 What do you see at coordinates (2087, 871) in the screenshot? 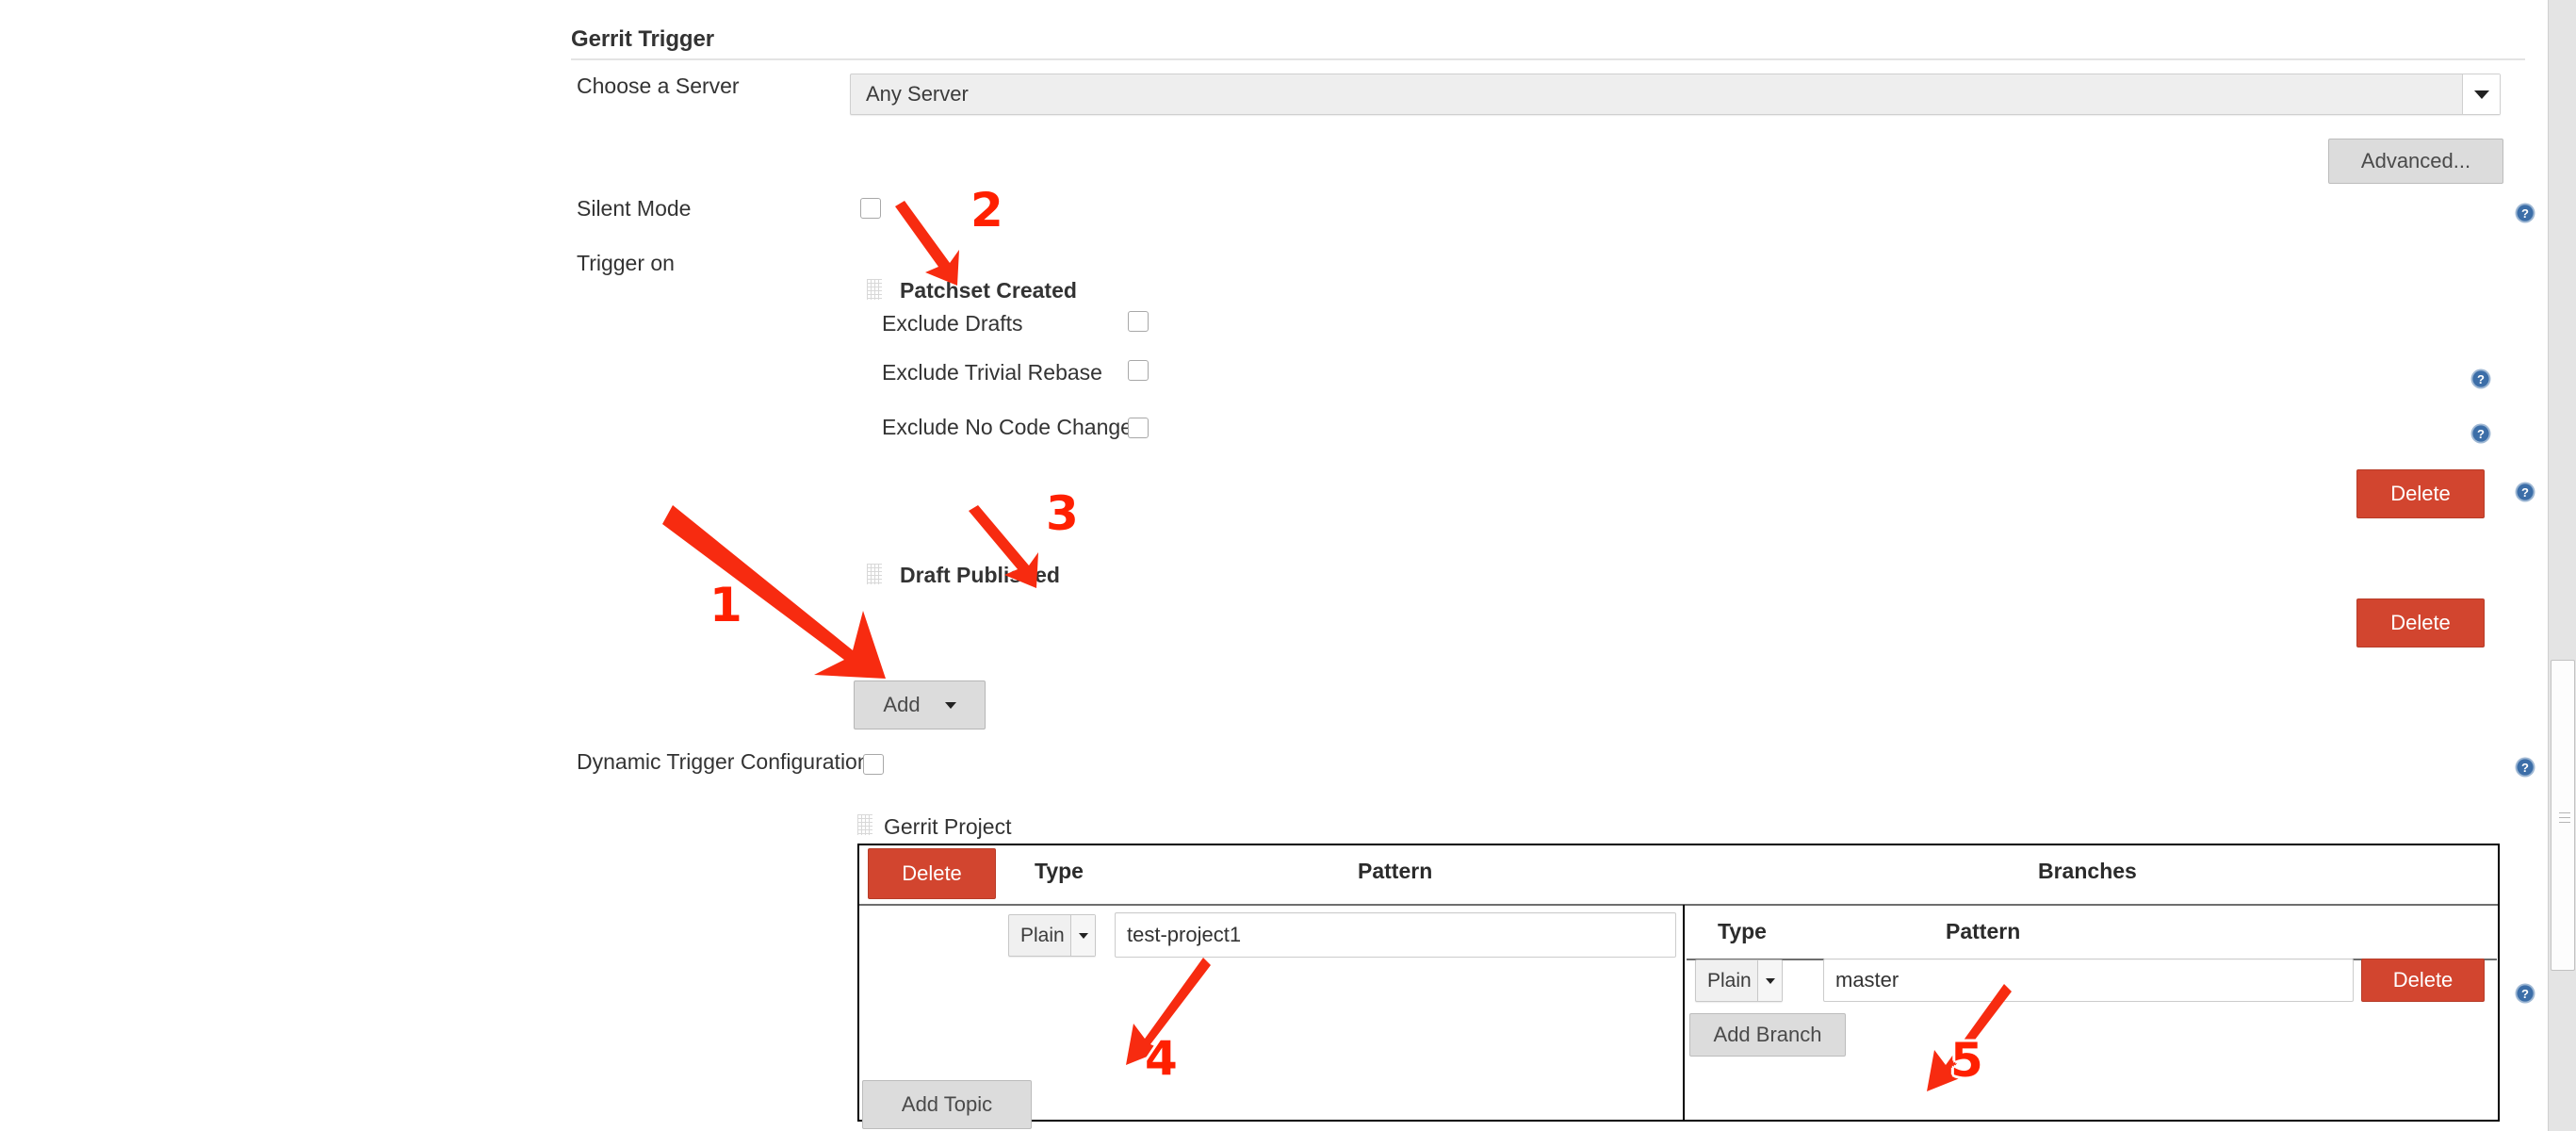
I see `column-header-branches: Branches` at bounding box center [2087, 871].